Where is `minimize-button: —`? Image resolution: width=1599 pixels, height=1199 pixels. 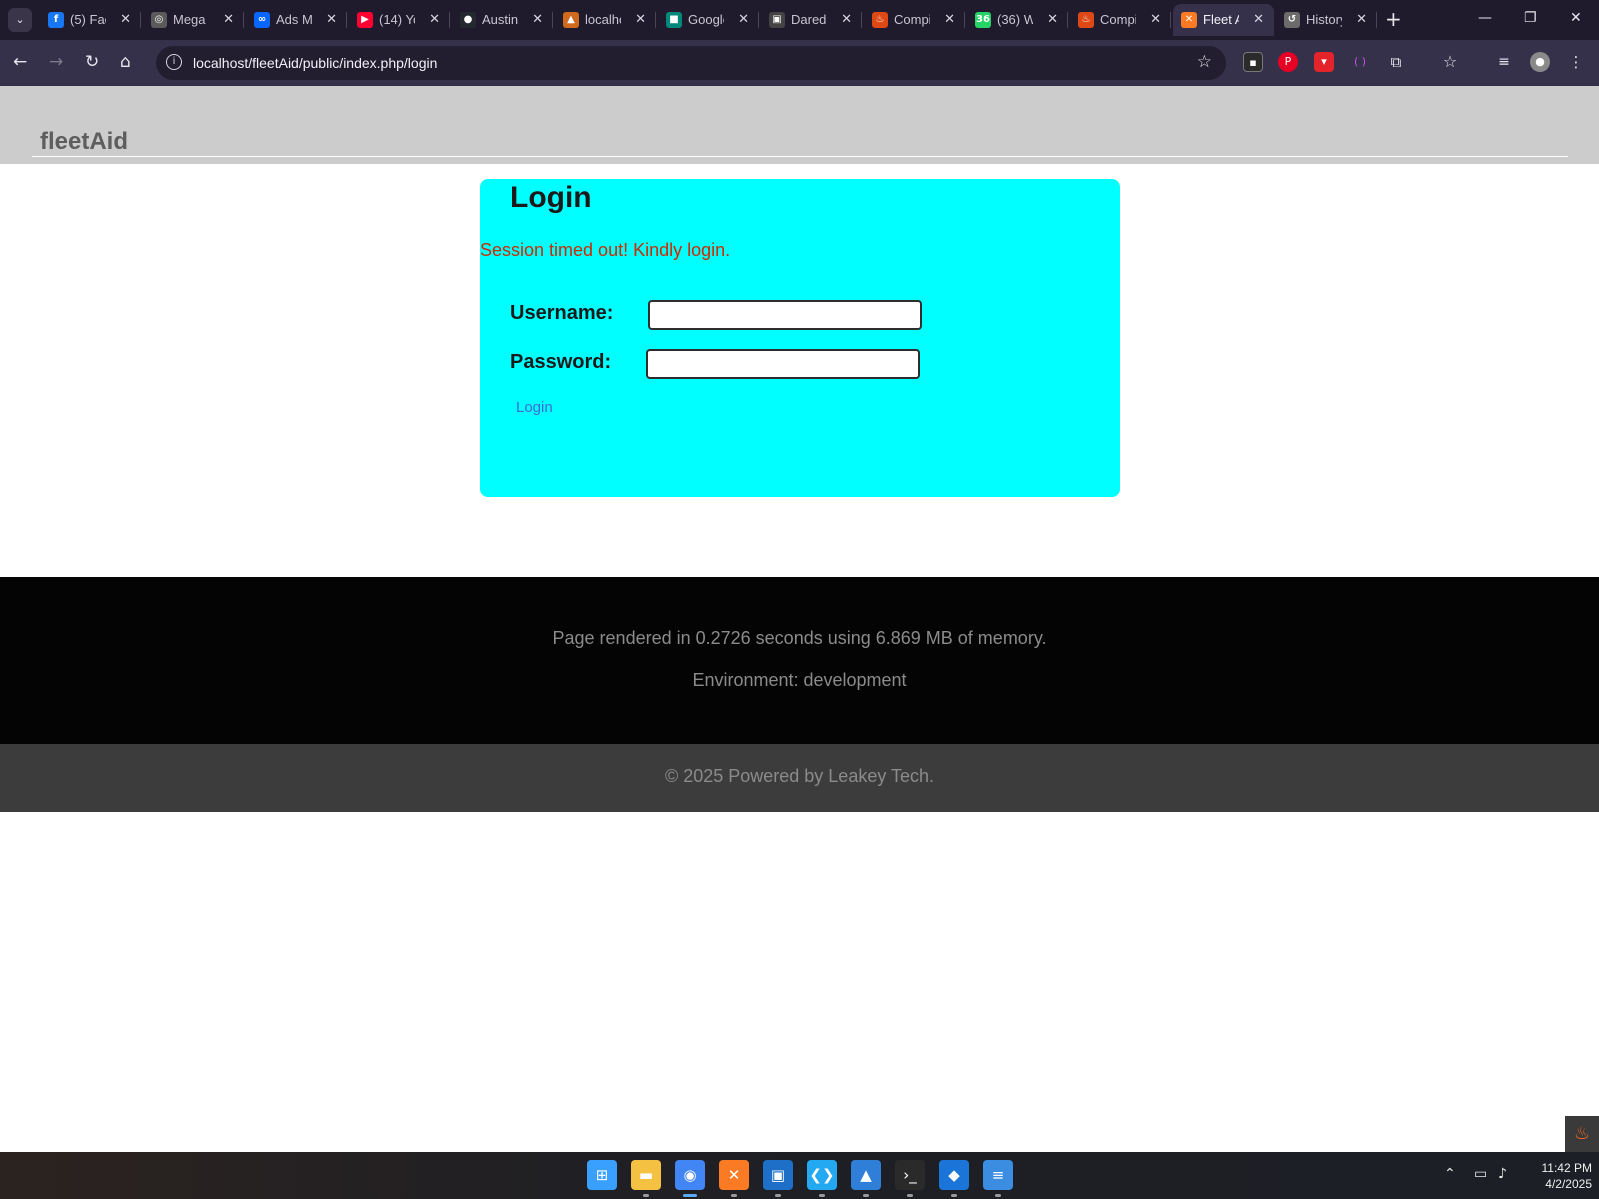 minimize-button: — is located at coordinates (1485, 18).